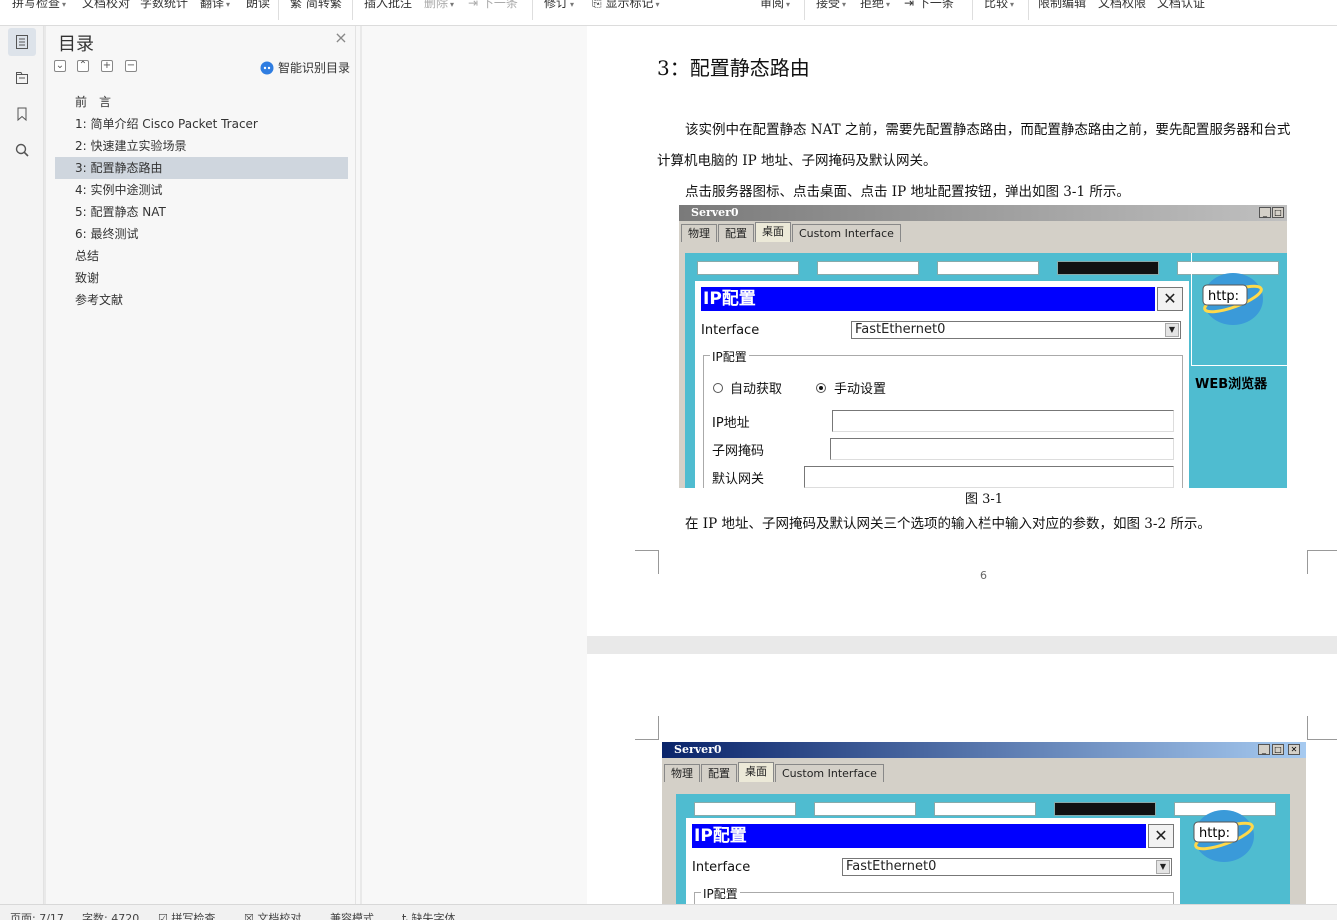  What do you see at coordinates (258, 5) in the screenshot?
I see `read-aloud-button: 朗读` at bounding box center [258, 5].